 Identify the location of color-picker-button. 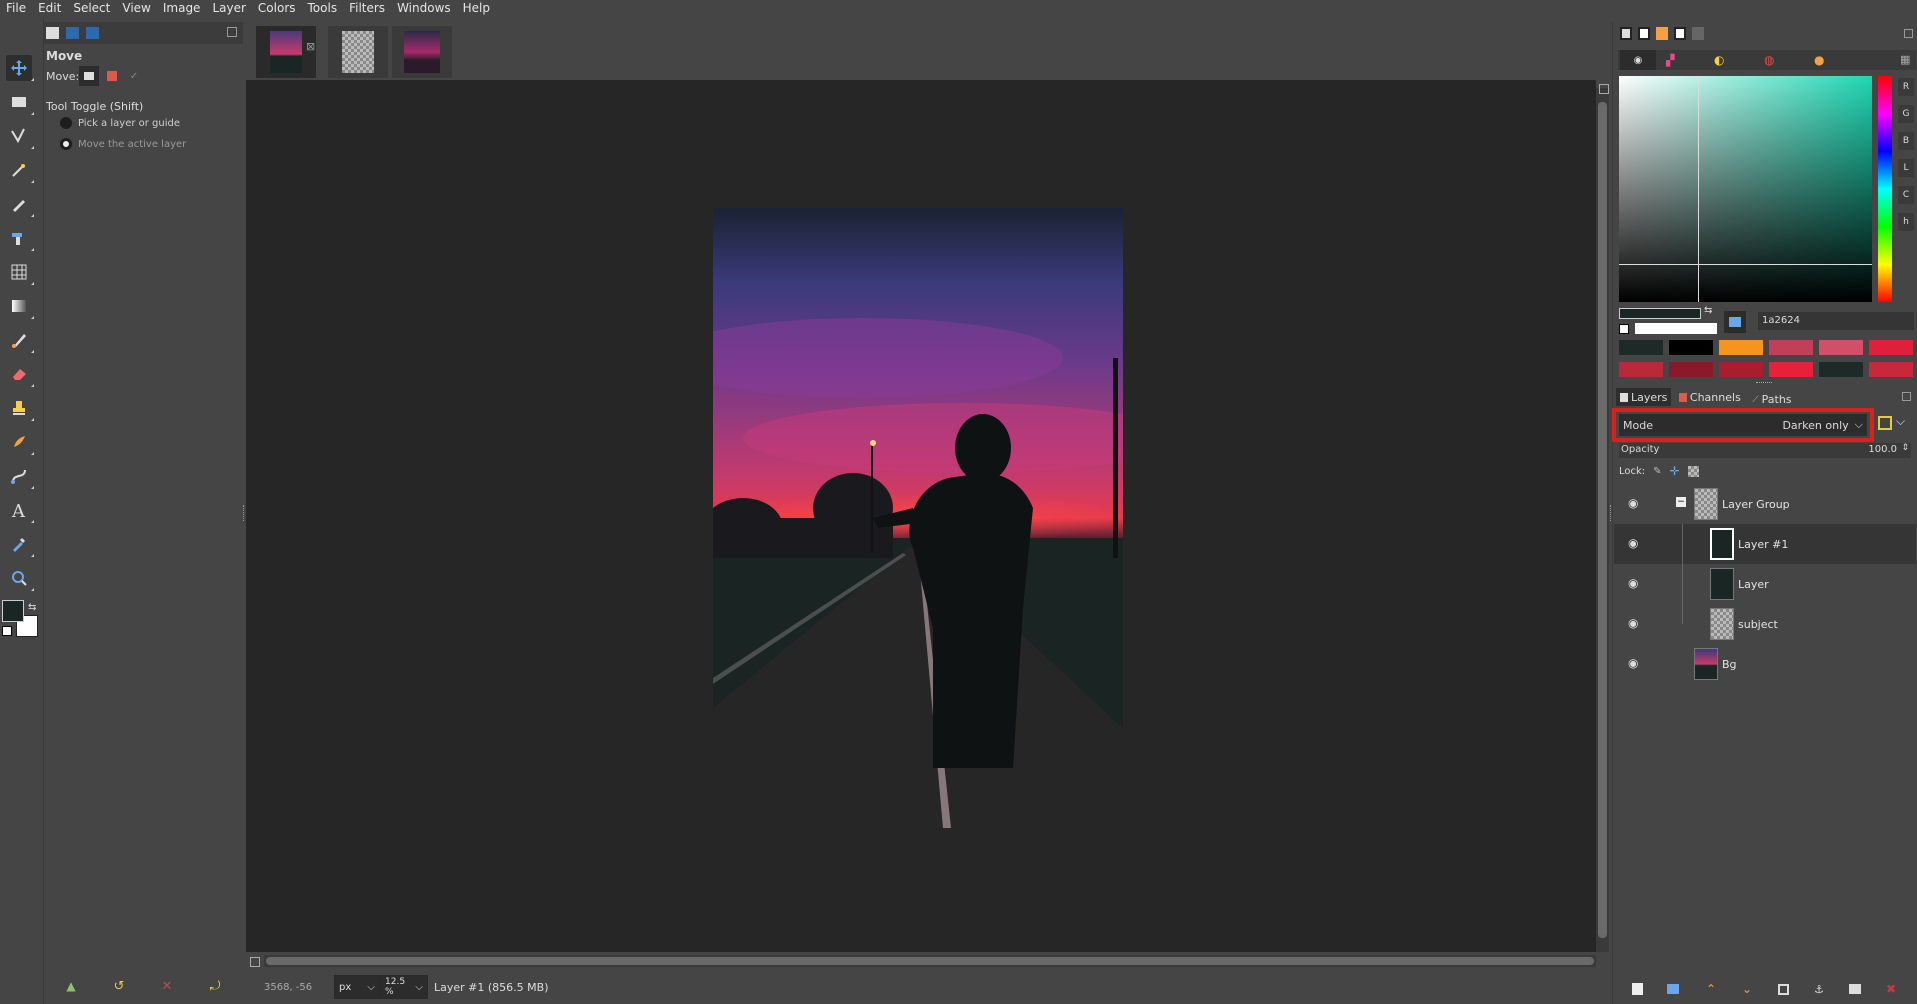
(1735, 322).